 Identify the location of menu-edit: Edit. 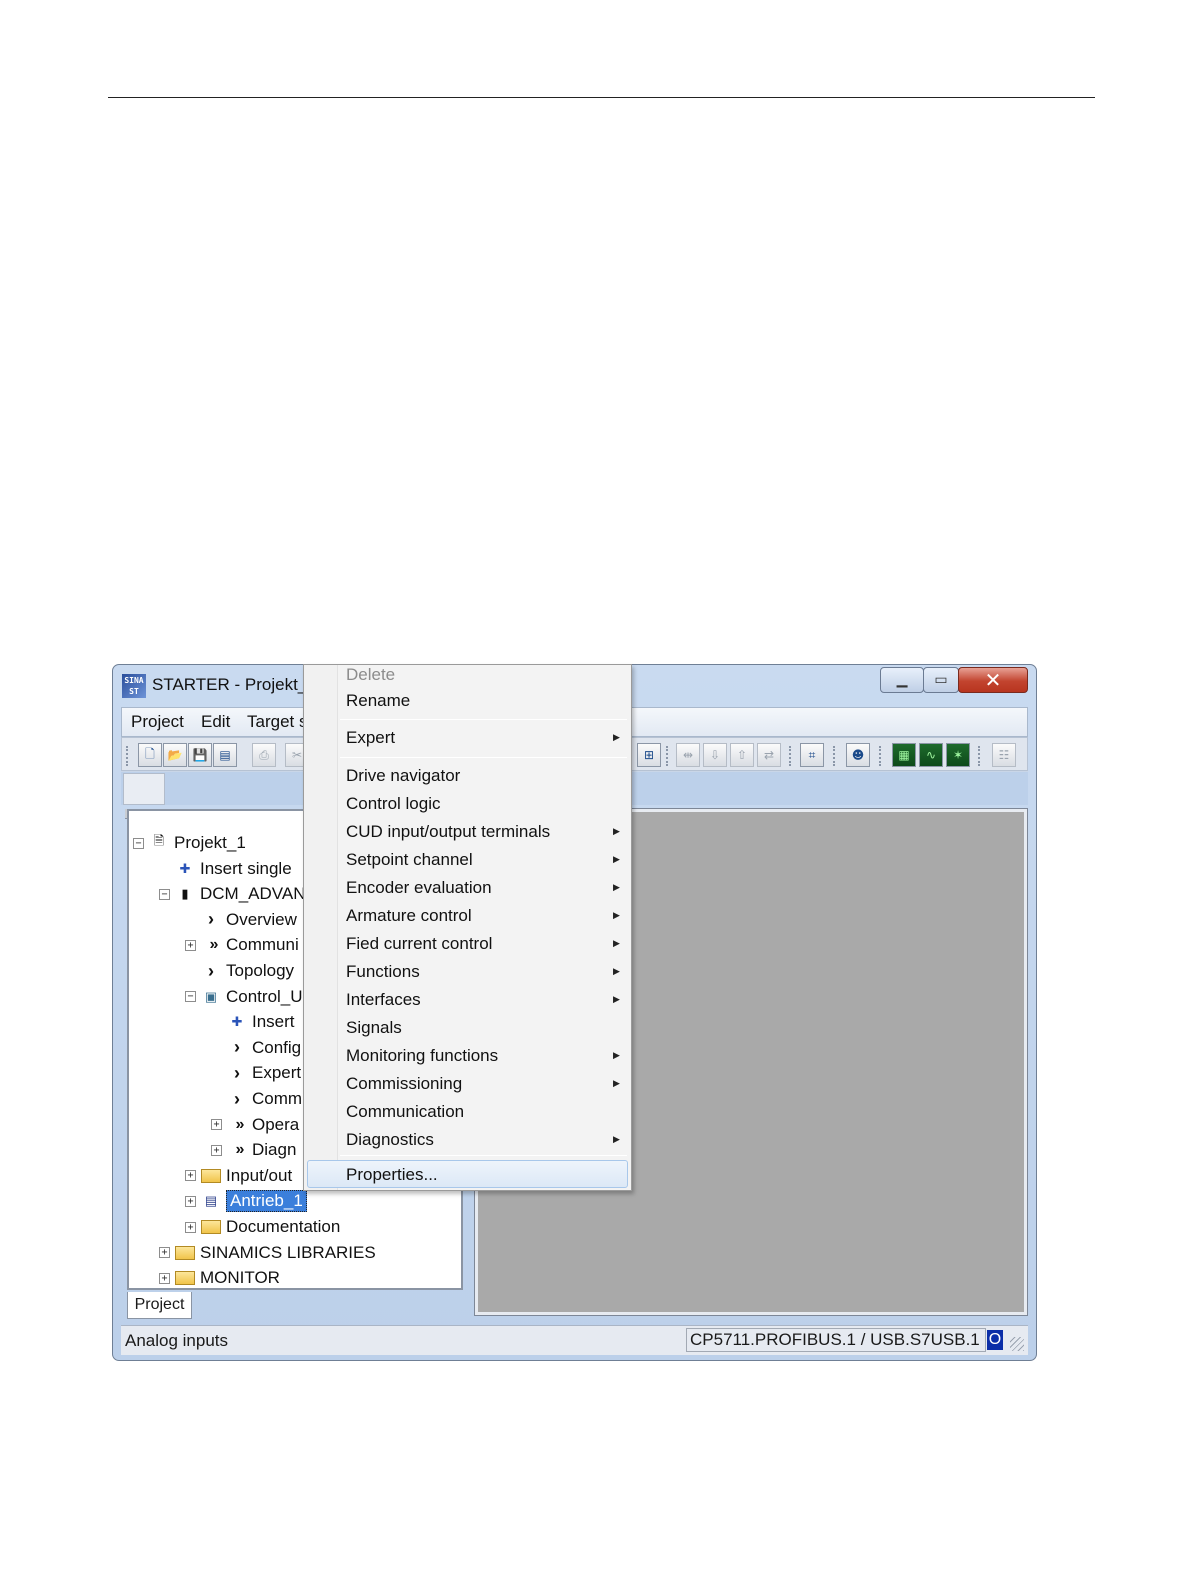
(215, 722).